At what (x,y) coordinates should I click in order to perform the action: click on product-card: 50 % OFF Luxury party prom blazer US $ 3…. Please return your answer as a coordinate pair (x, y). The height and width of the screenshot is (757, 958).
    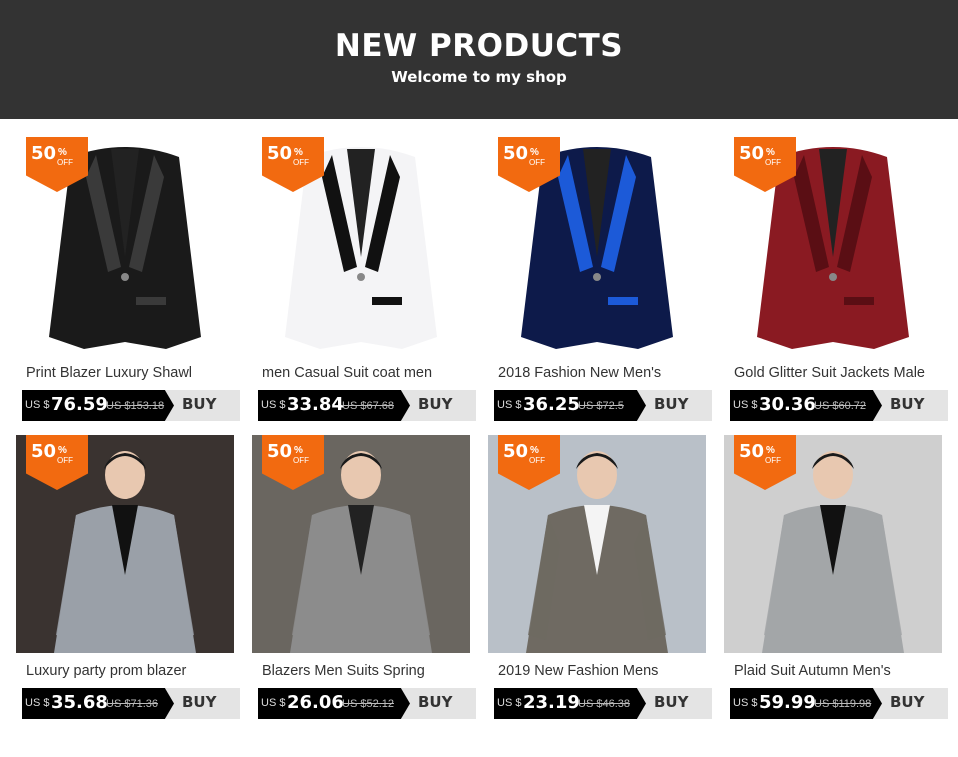
    Looking at the image, I should click on (128, 580).